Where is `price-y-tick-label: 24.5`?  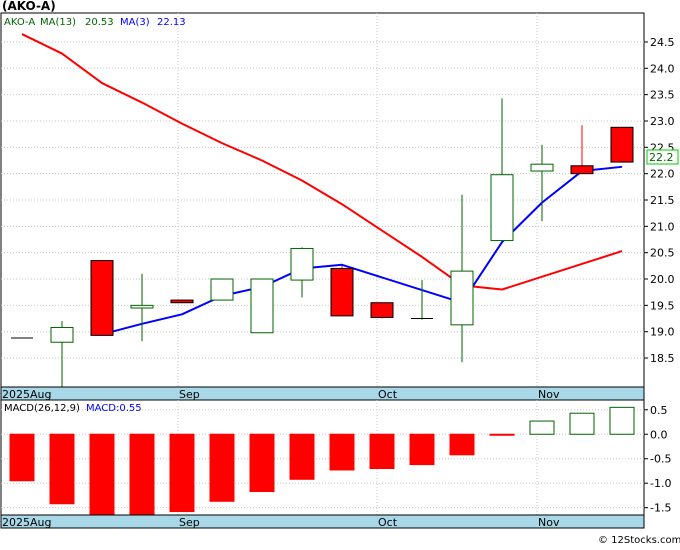 price-y-tick-label: 24.5 is located at coordinates (662, 42).